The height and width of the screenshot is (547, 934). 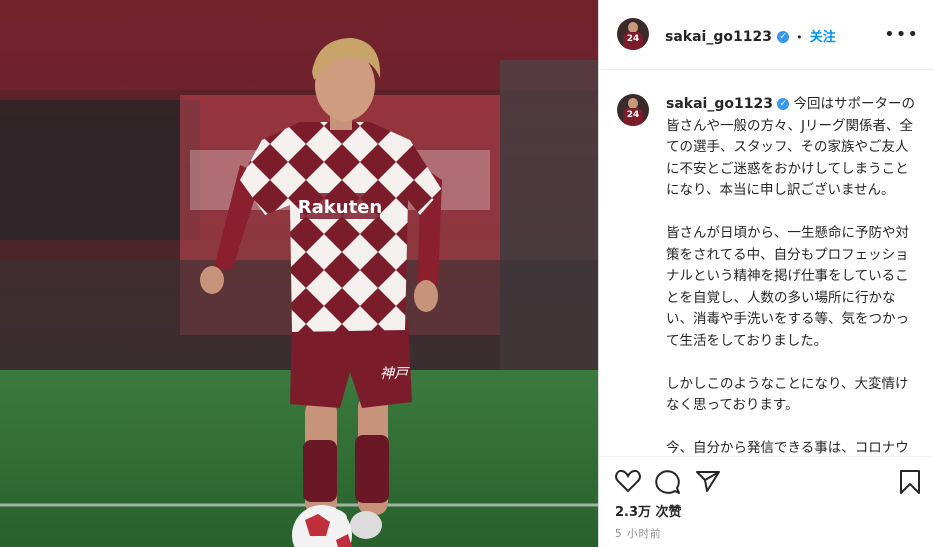 I want to click on bookmark-icon, so click(x=910, y=482).